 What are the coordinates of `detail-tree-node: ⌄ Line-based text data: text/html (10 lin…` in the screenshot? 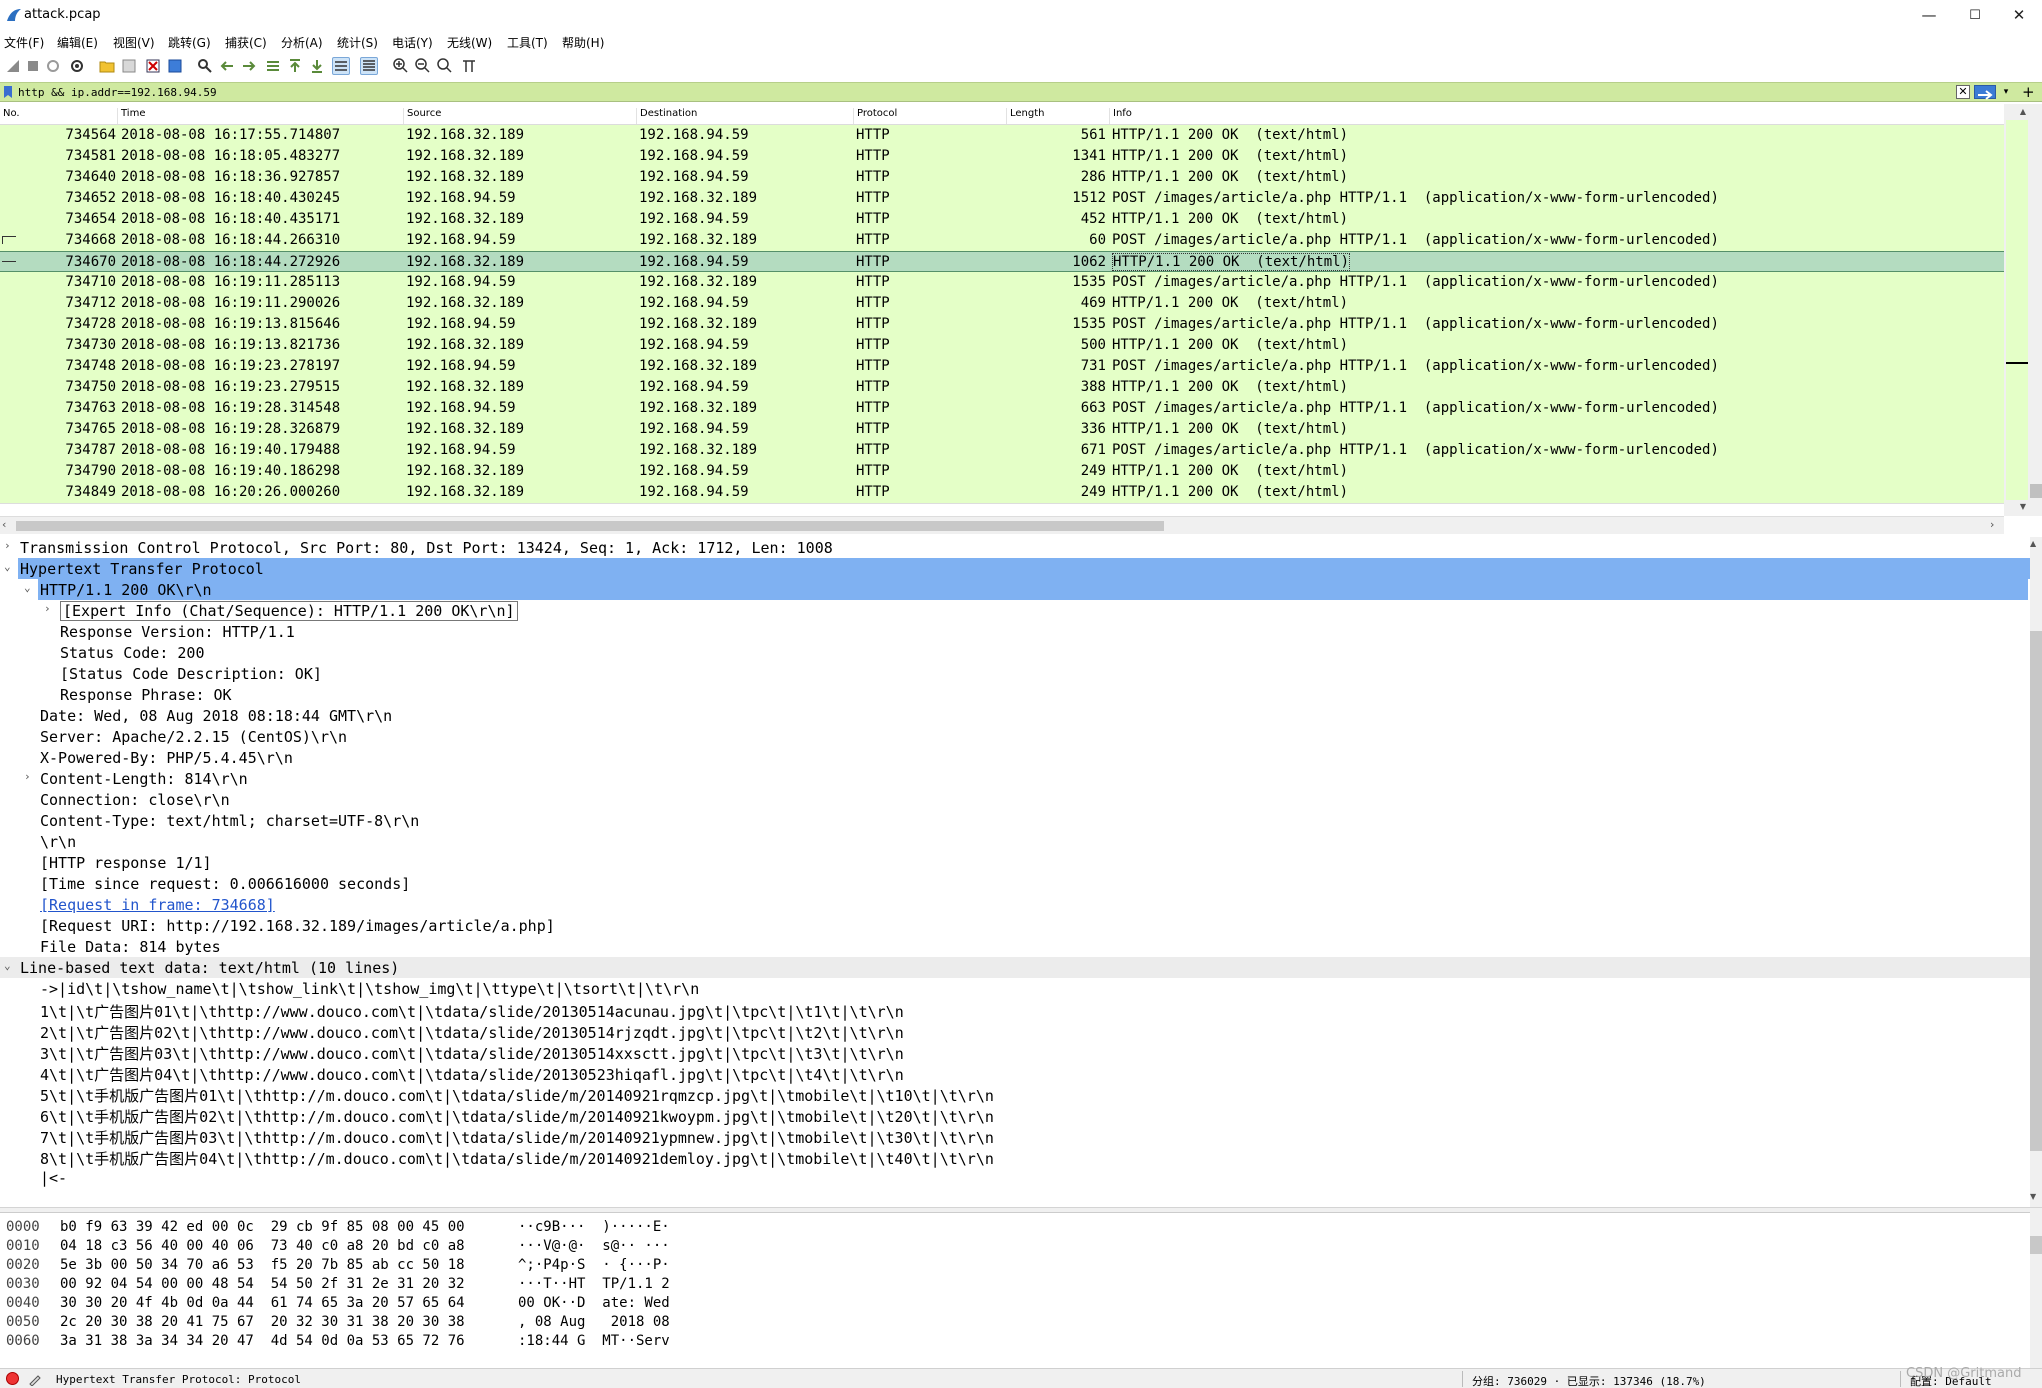 It's located at (1015, 967).